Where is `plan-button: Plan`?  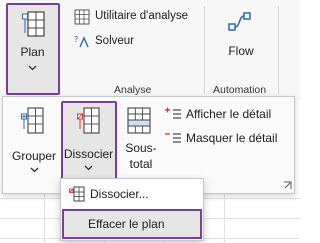 plan-button: Plan is located at coordinates (33, 49).